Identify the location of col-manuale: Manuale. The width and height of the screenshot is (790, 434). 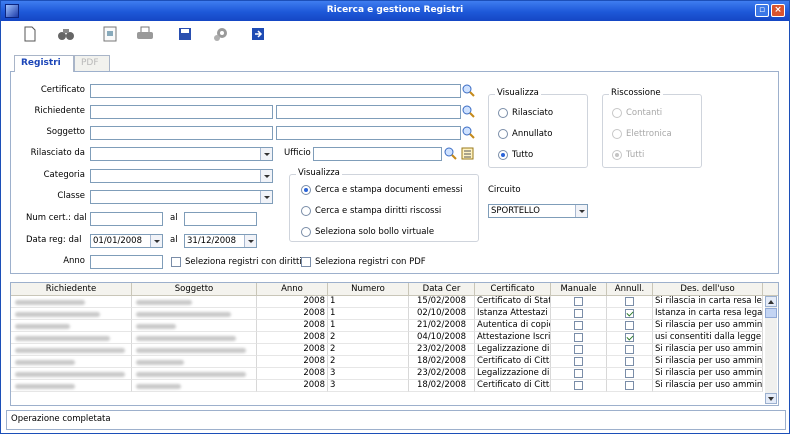
(579, 289).